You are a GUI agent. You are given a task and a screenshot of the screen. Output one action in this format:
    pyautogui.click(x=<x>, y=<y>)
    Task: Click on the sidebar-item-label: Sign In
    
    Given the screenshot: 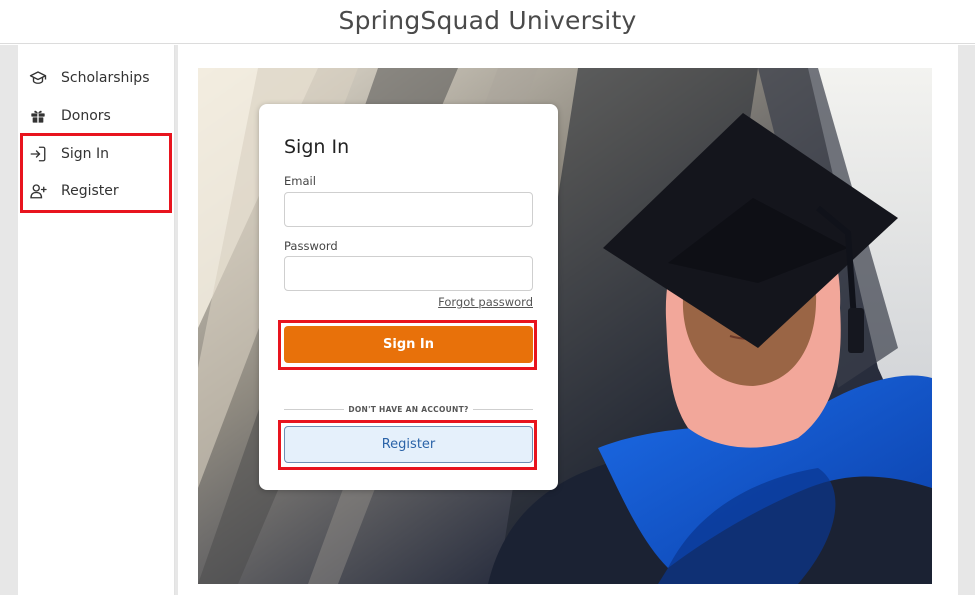 What is the action you would take?
    pyautogui.click(x=85, y=154)
    